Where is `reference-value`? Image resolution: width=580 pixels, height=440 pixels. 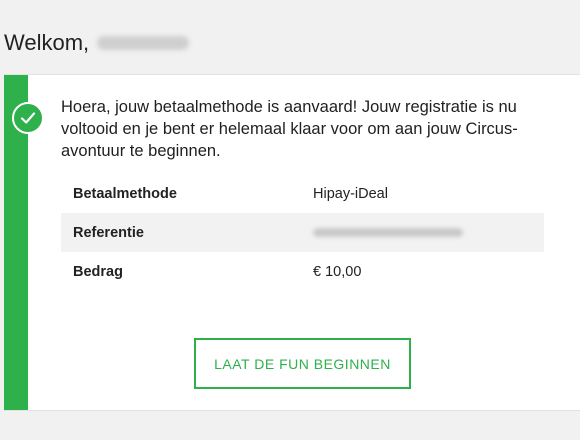
reference-value is located at coordinates (422, 232).